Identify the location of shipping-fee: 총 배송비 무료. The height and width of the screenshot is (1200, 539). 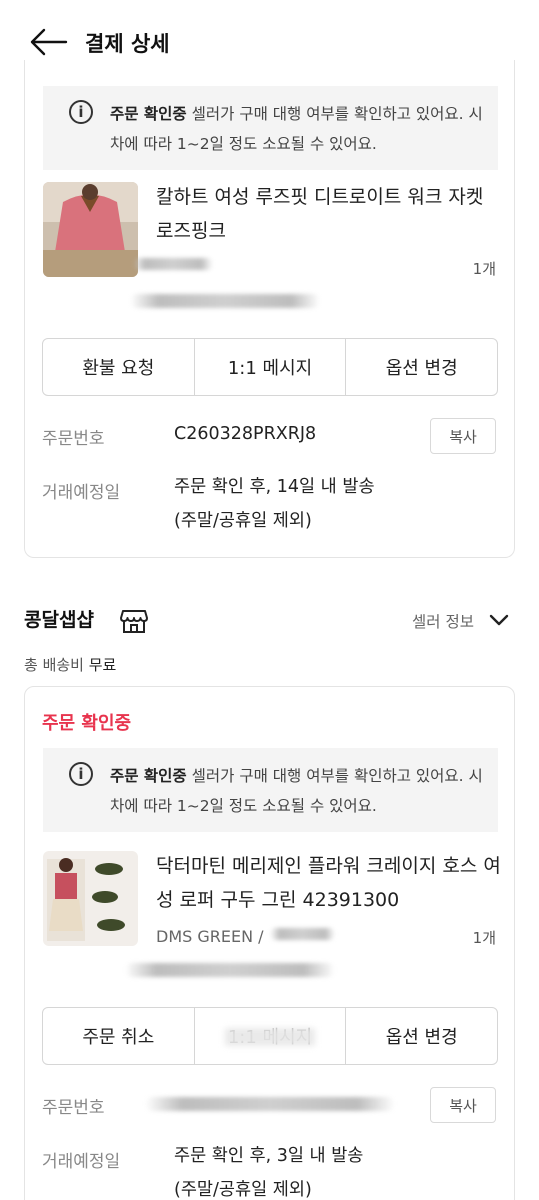
(70, 665).